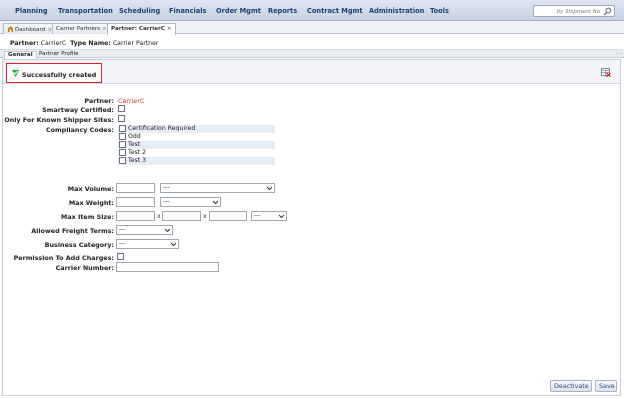  I want to click on tab-label: Dashboard, so click(30, 30).